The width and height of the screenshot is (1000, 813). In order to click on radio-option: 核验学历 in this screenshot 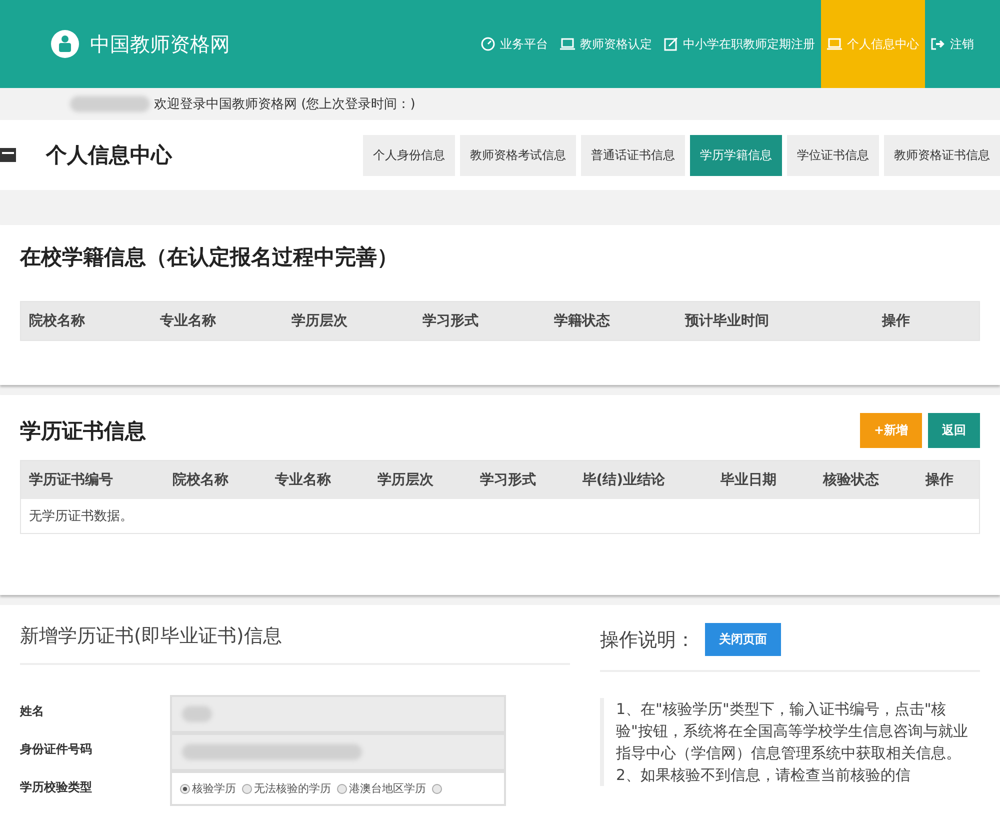, I will do `click(208, 788)`.